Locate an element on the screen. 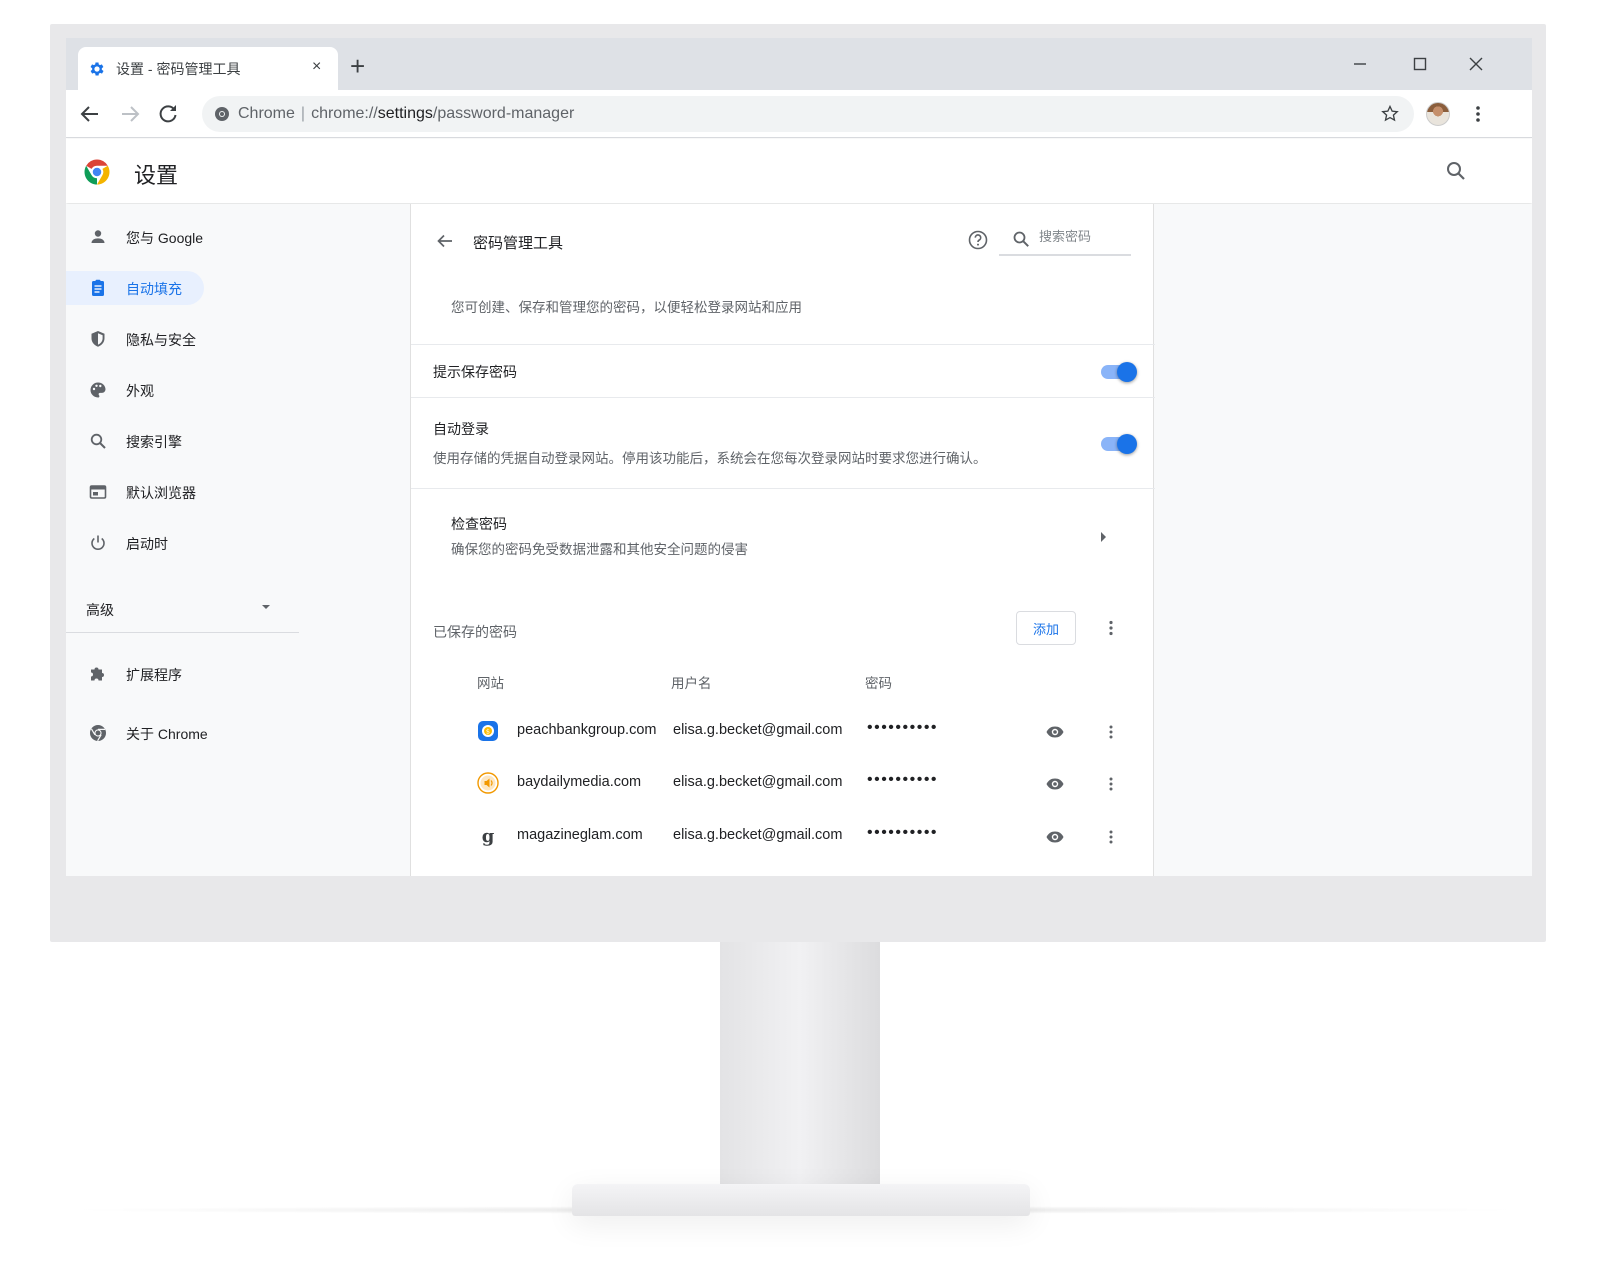 Image resolution: width=1597 pixels, height=1274 pixels. auto-signin-toggle is located at coordinates (1119, 444).